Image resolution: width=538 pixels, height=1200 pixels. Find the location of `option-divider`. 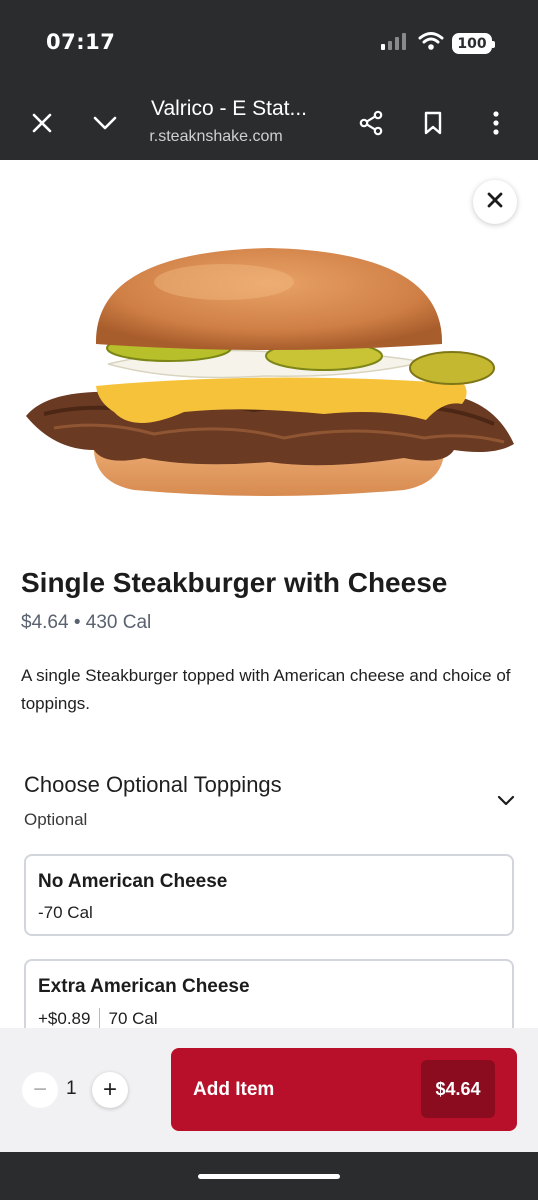

option-divider is located at coordinates (100, 1018).